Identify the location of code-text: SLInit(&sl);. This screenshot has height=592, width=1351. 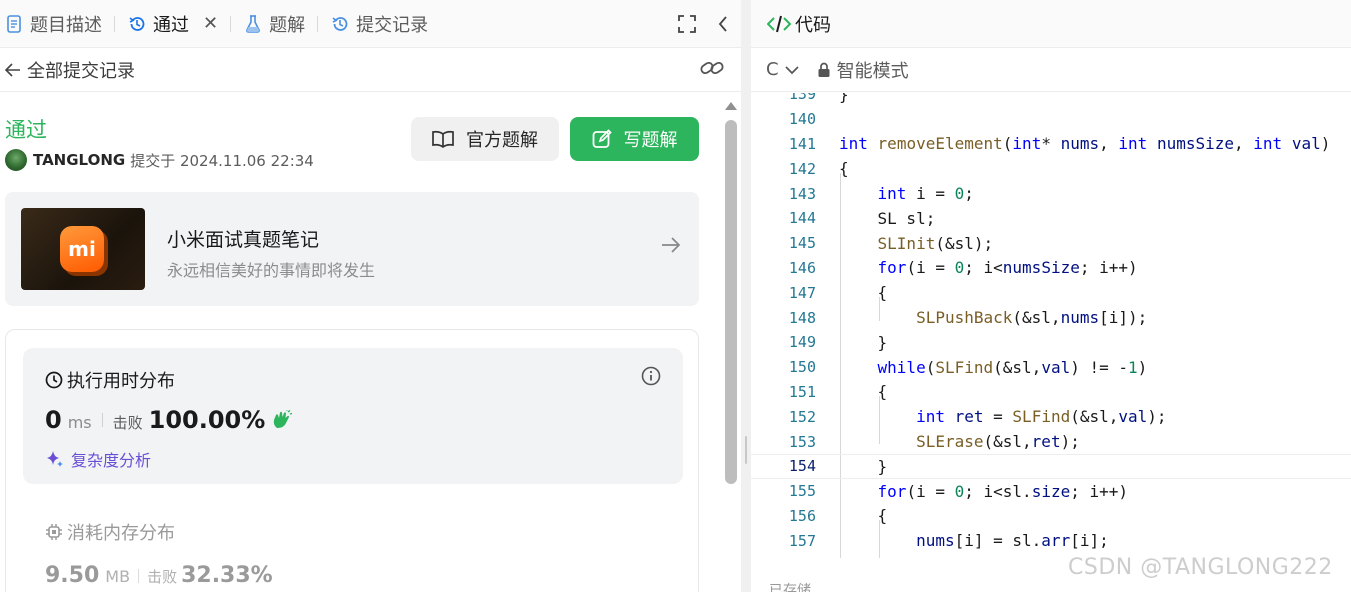
(935, 243).